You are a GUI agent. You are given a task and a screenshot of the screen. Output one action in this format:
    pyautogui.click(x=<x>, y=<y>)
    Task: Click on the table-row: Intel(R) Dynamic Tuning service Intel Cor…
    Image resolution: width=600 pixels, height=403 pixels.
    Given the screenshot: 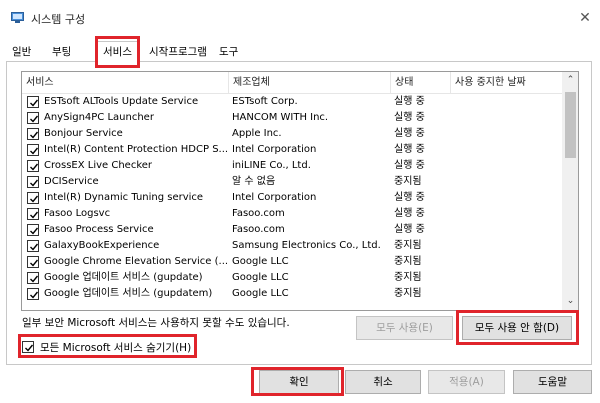 What is the action you would take?
    pyautogui.click(x=292, y=198)
    